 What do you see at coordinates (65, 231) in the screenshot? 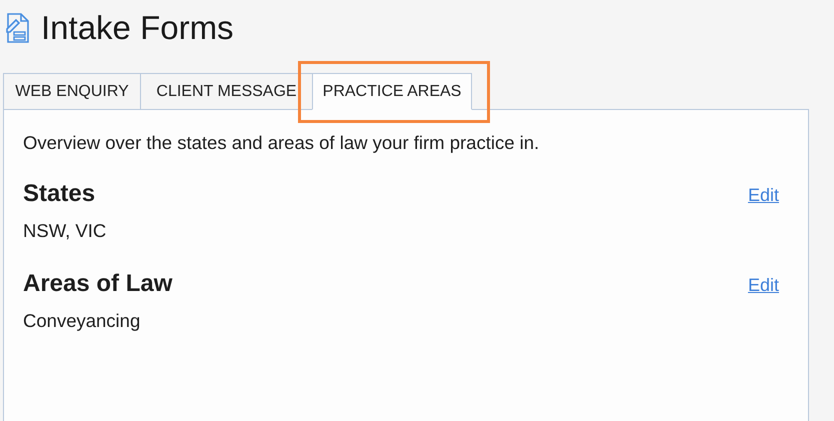
I see `section-value: NSW, VIC` at bounding box center [65, 231].